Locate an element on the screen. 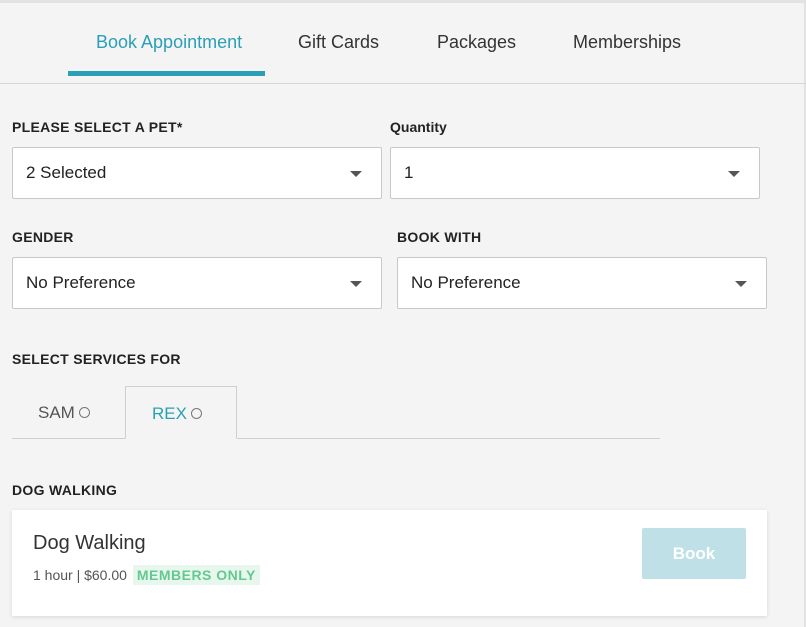  pet-tab-label: SAM is located at coordinates (56, 412).